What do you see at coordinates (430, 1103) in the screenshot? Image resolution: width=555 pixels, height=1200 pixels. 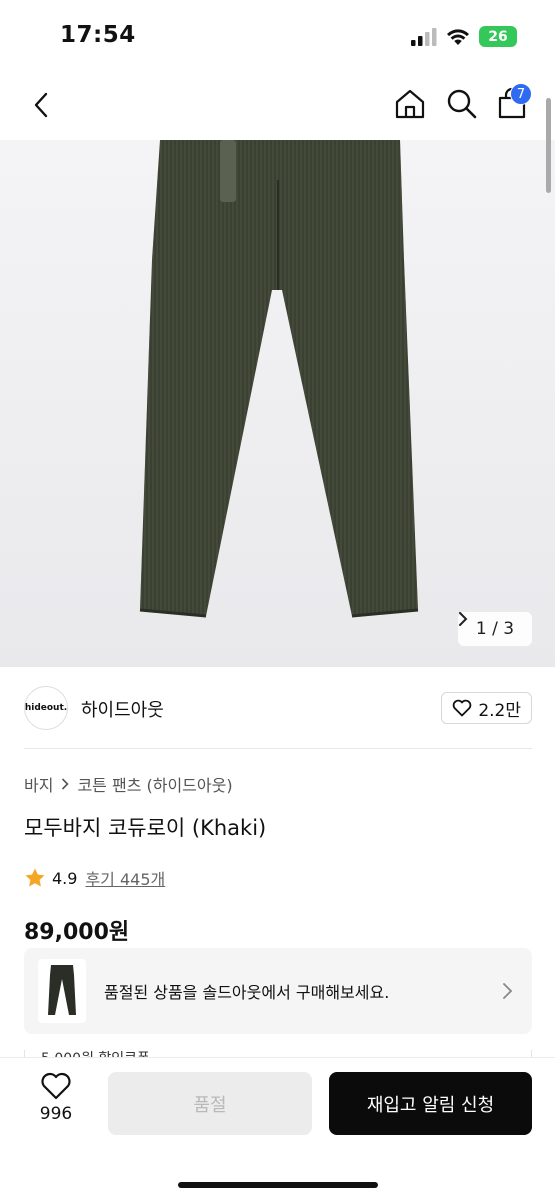 I see `restock-alert-button: 재입고 알림 신청` at bounding box center [430, 1103].